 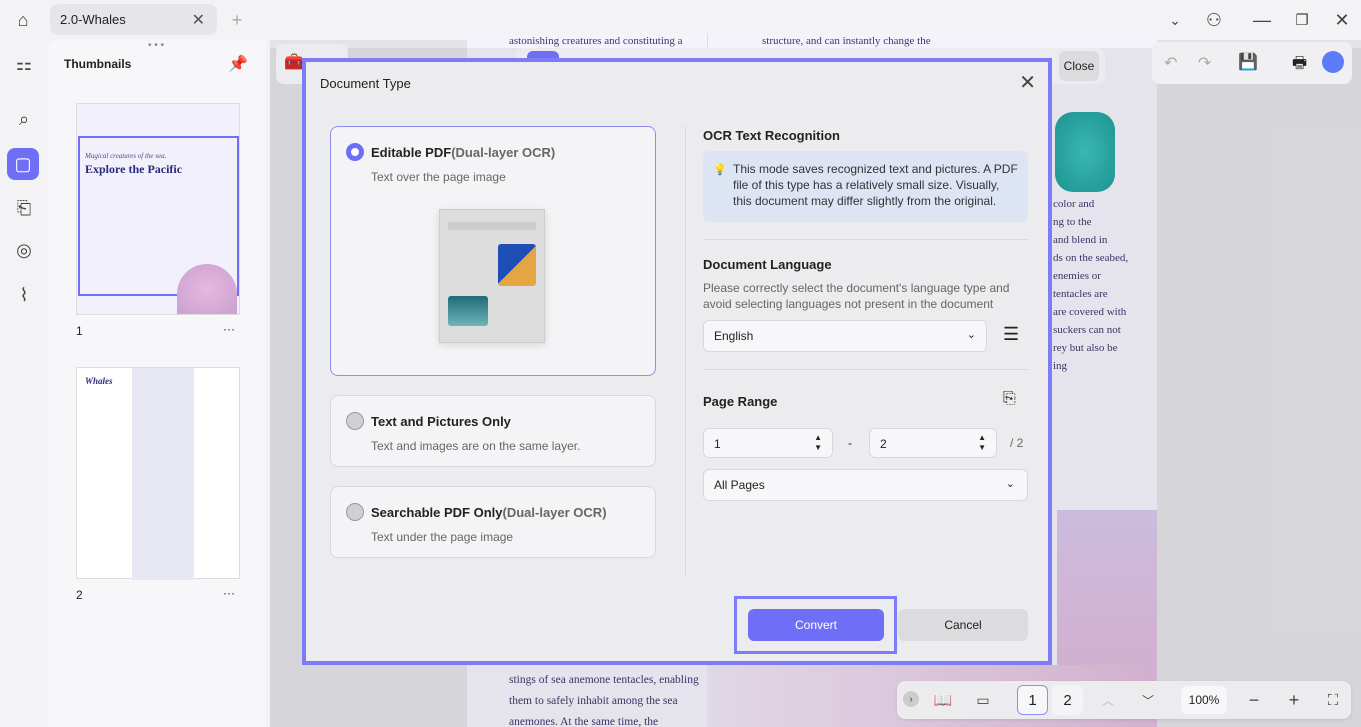 What do you see at coordinates (816, 625) in the screenshot?
I see `convert-button: Convert` at bounding box center [816, 625].